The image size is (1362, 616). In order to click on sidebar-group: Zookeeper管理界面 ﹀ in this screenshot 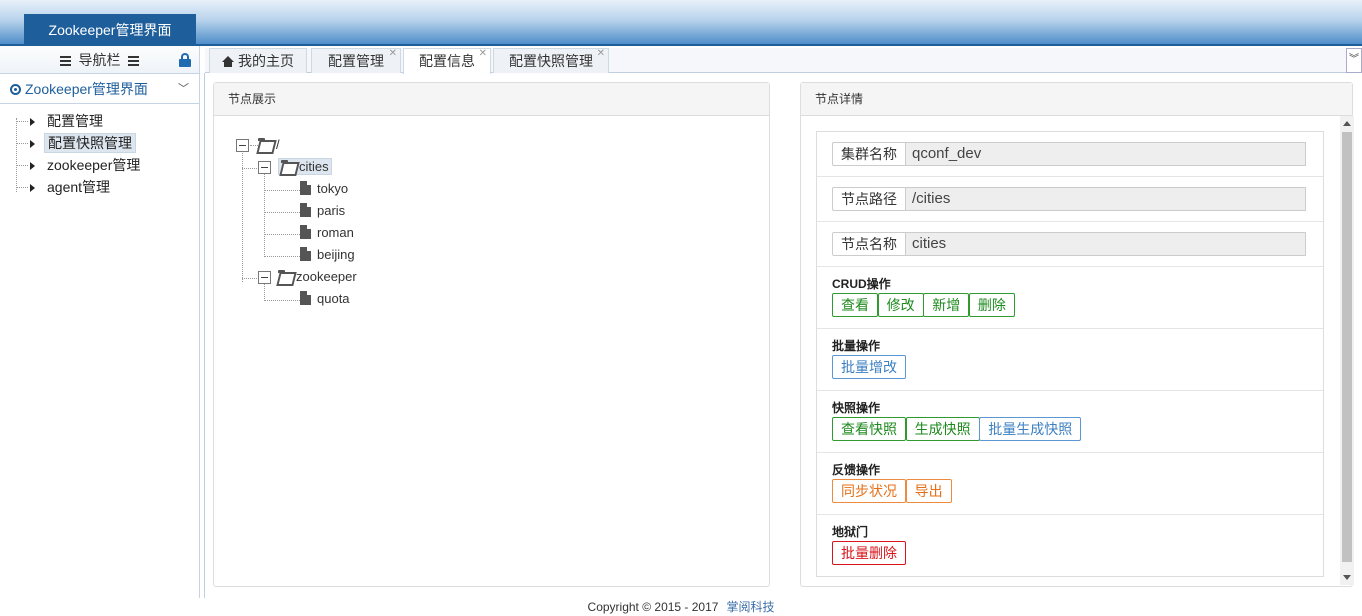, I will do `click(99, 89)`.